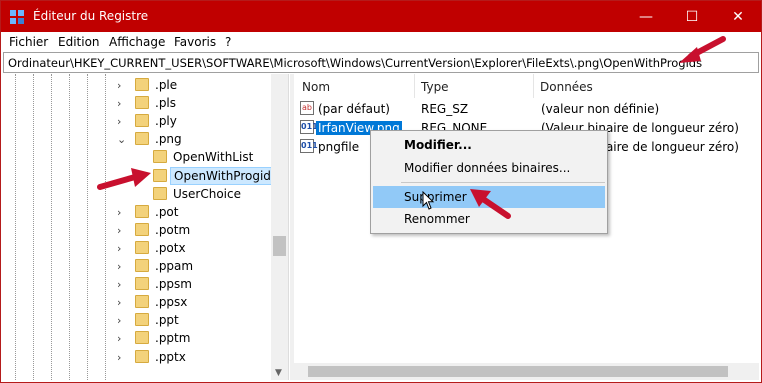  What do you see at coordinates (138, 157) in the screenshot?
I see `tree-item: OpenWithList` at bounding box center [138, 157].